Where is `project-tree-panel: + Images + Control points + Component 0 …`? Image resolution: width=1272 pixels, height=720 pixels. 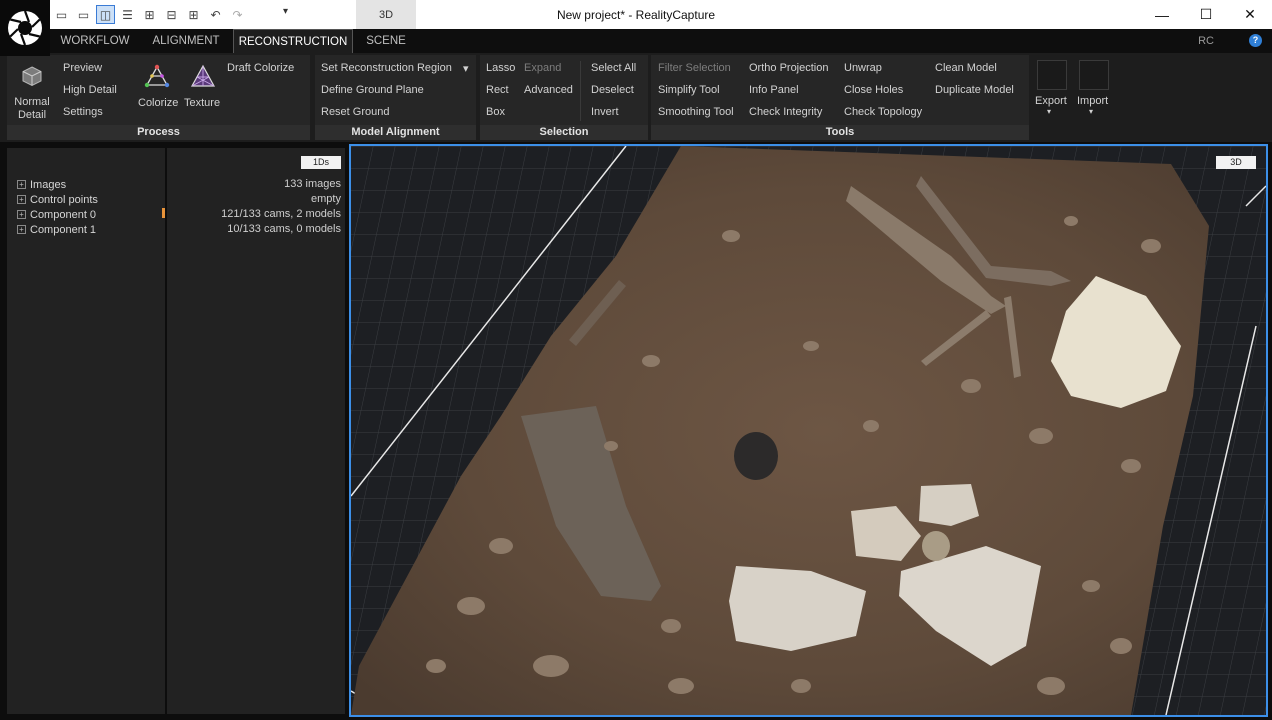 project-tree-panel: + Images + Control points + Component 0 … is located at coordinates (86, 431).